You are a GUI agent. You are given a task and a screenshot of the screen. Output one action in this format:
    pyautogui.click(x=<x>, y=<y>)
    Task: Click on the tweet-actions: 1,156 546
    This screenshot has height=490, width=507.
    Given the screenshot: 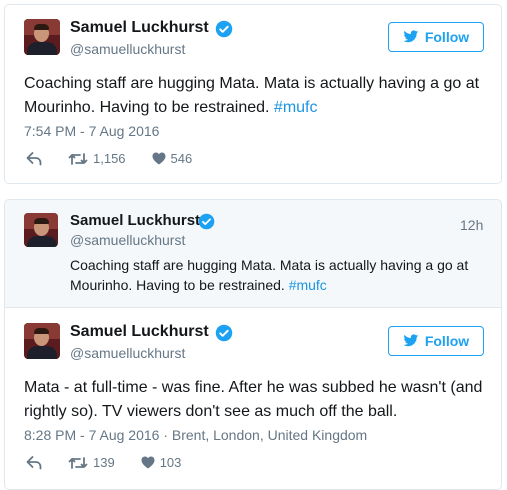 What is the action you would take?
    pyautogui.click(x=122, y=158)
    